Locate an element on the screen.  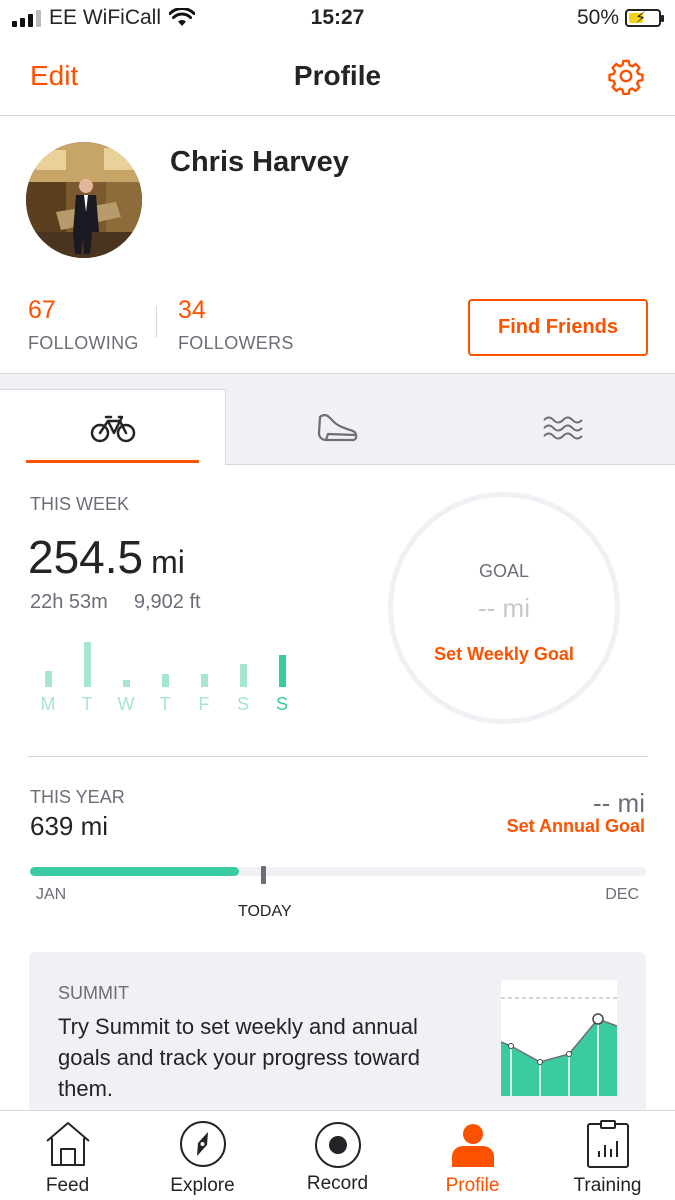
year-progress-fill is located at coordinates (135, 871).